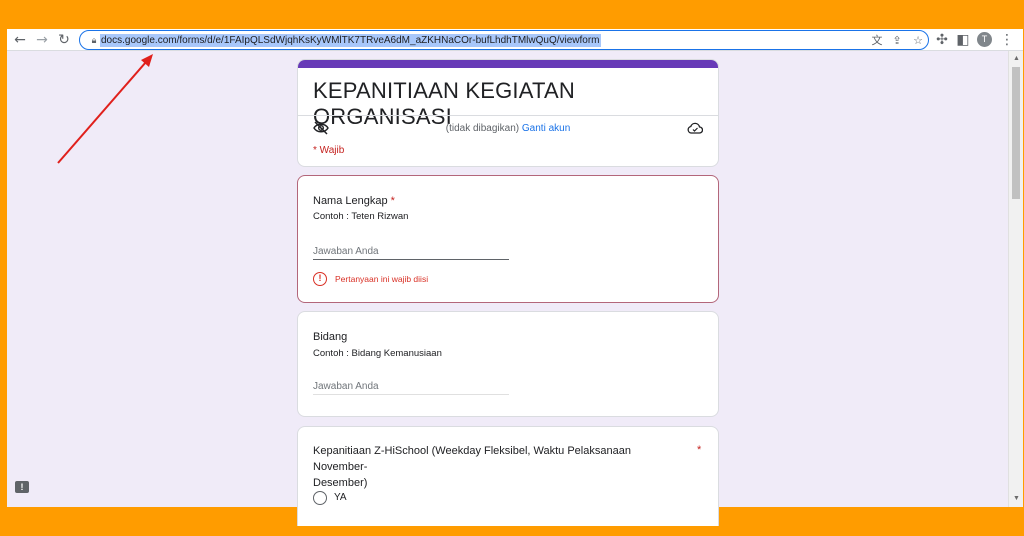  What do you see at coordinates (64, 40) in the screenshot?
I see `reload-icon: ↻` at bounding box center [64, 40].